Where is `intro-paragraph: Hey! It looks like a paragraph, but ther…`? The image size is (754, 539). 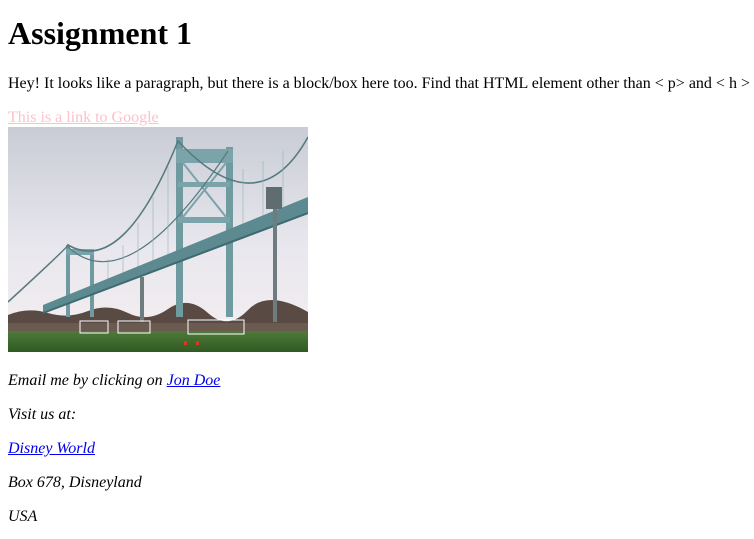
intro-paragraph: Hey! It looks like a paragraph, but ther… is located at coordinates (379, 83).